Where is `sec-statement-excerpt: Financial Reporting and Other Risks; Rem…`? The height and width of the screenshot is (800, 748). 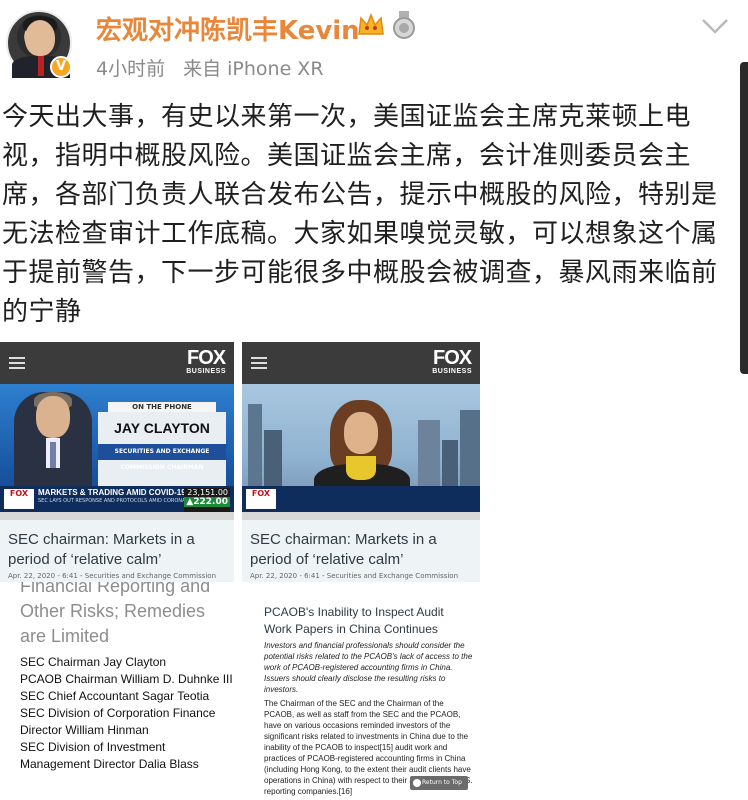
sec-statement-excerpt: Financial Reporting and Other Risks; Rem… is located at coordinates (117, 691).